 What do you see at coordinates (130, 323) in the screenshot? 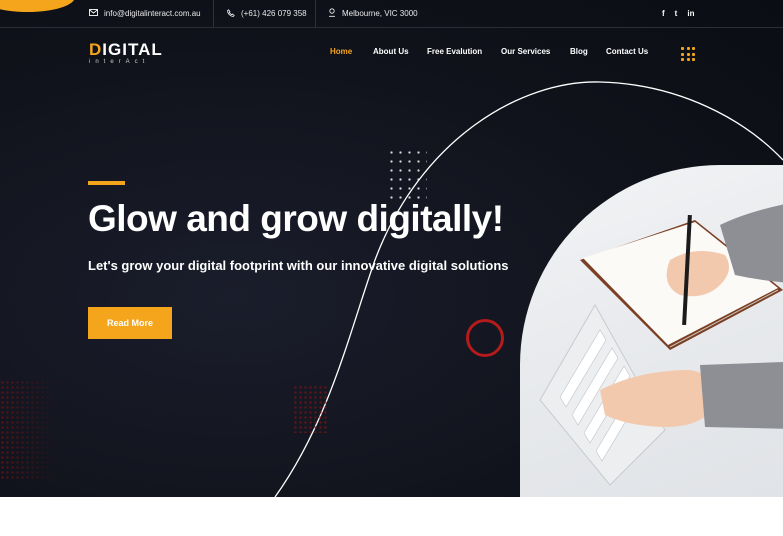
I see `read-more-button: Read More` at bounding box center [130, 323].